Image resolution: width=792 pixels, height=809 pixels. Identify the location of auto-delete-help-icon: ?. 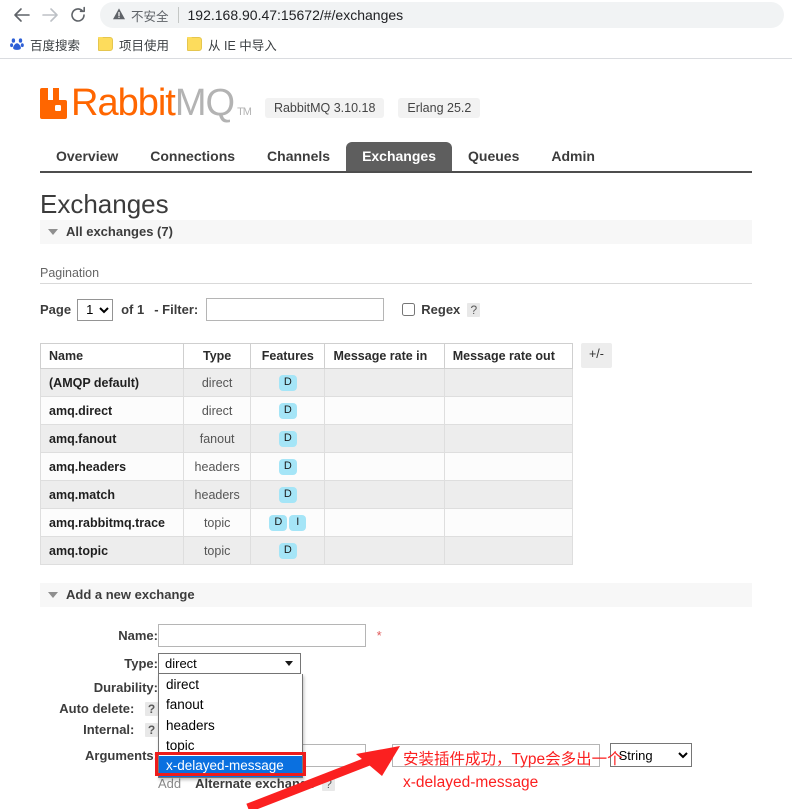
(151, 709).